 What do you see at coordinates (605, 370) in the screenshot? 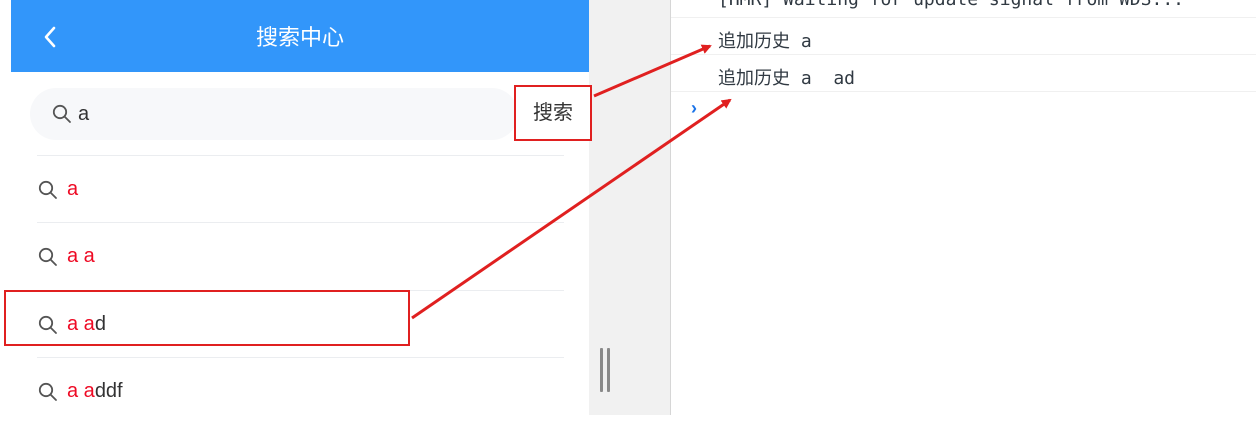
I see `resize-handle` at bounding box center [605, 370].